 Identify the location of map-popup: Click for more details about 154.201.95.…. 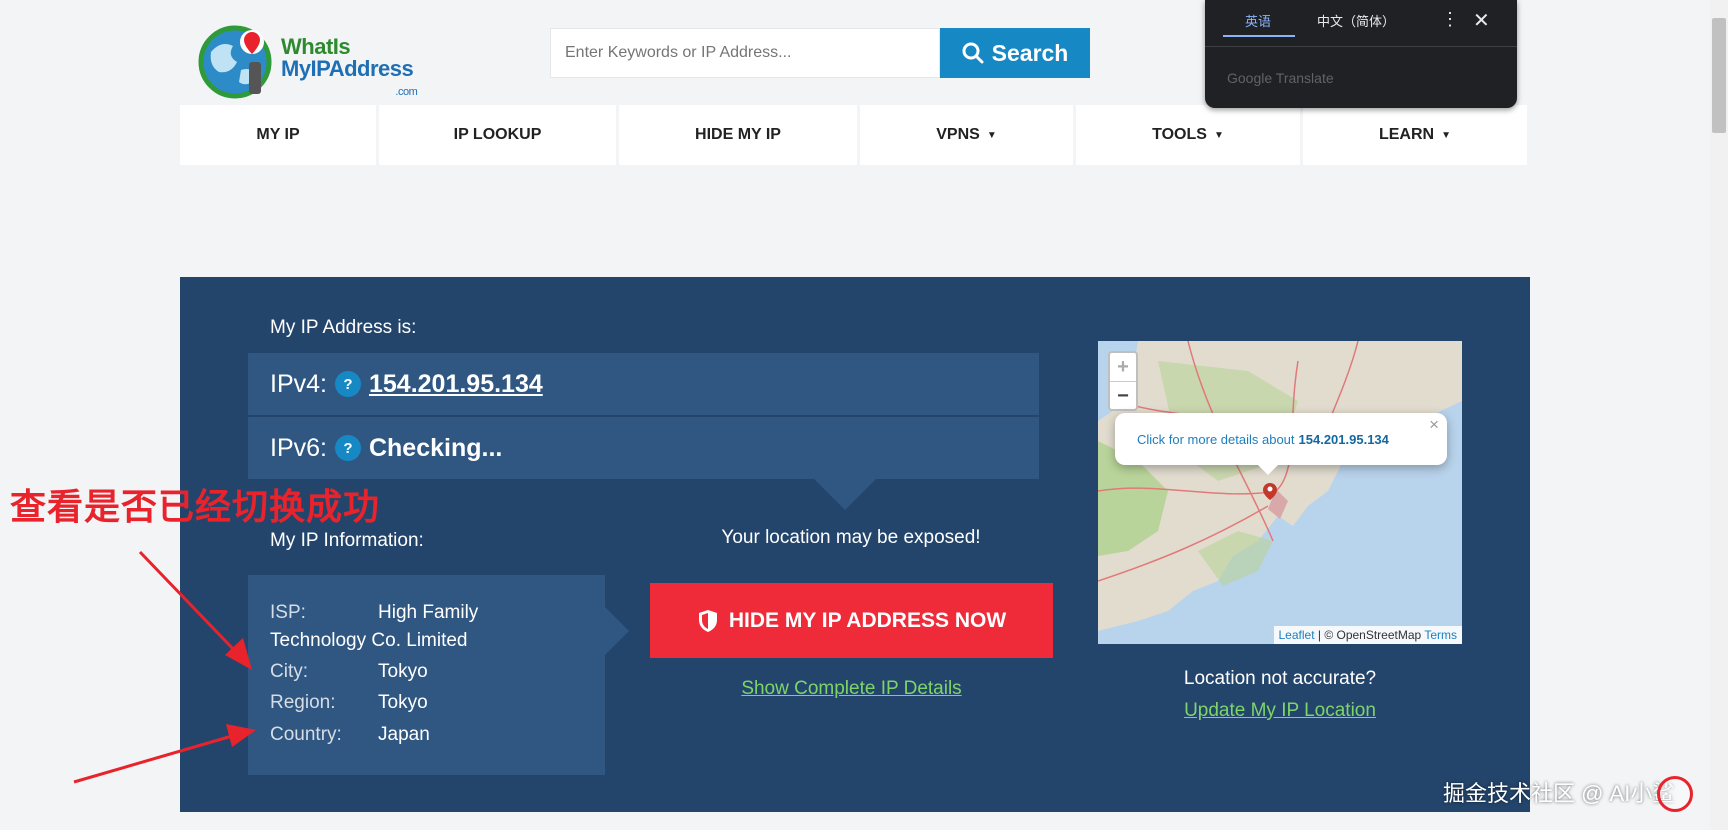
(1281, 439).